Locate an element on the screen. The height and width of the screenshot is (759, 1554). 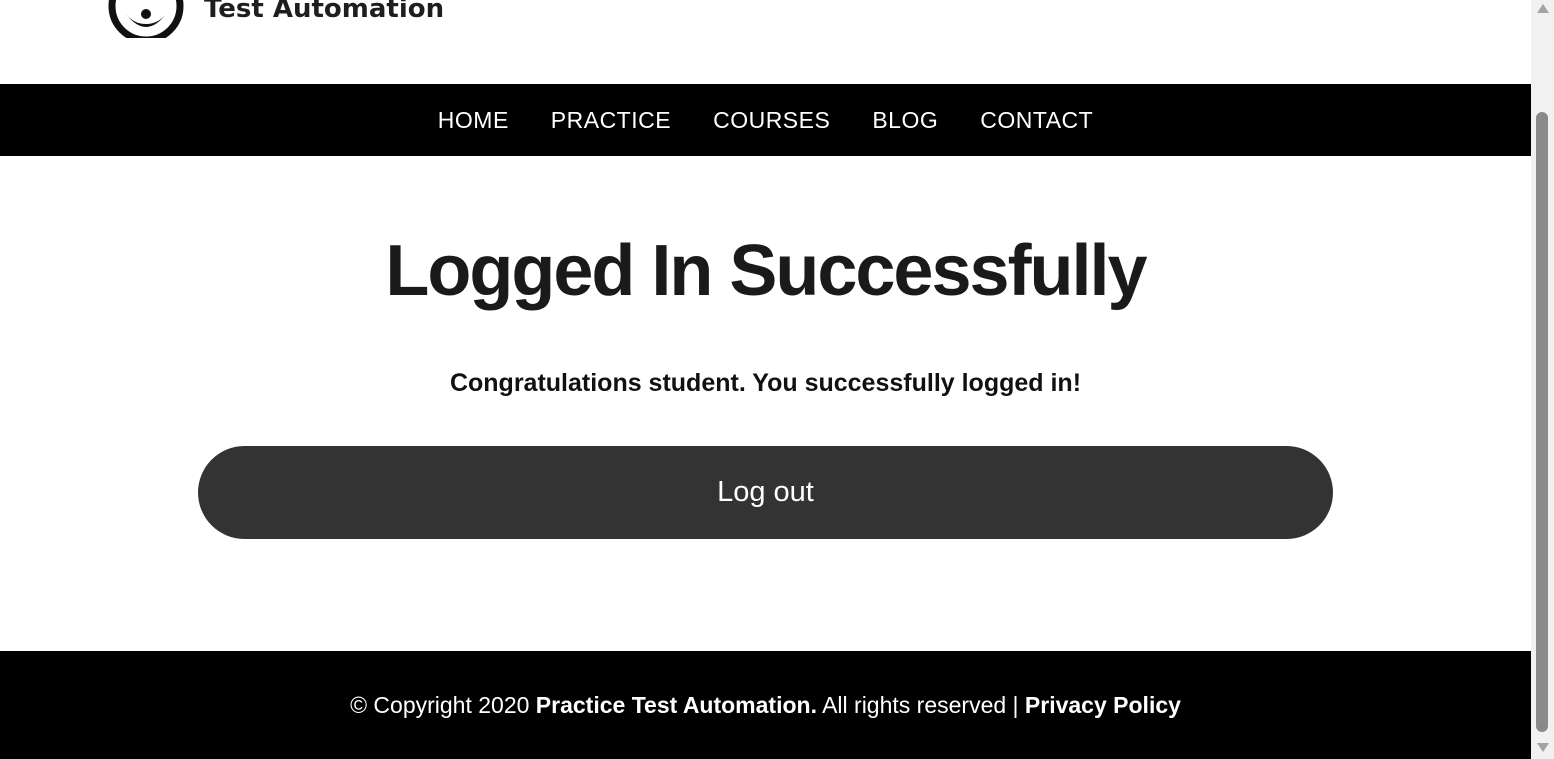
nav-item-blog: BLOG is located at coordinates (905, 120).